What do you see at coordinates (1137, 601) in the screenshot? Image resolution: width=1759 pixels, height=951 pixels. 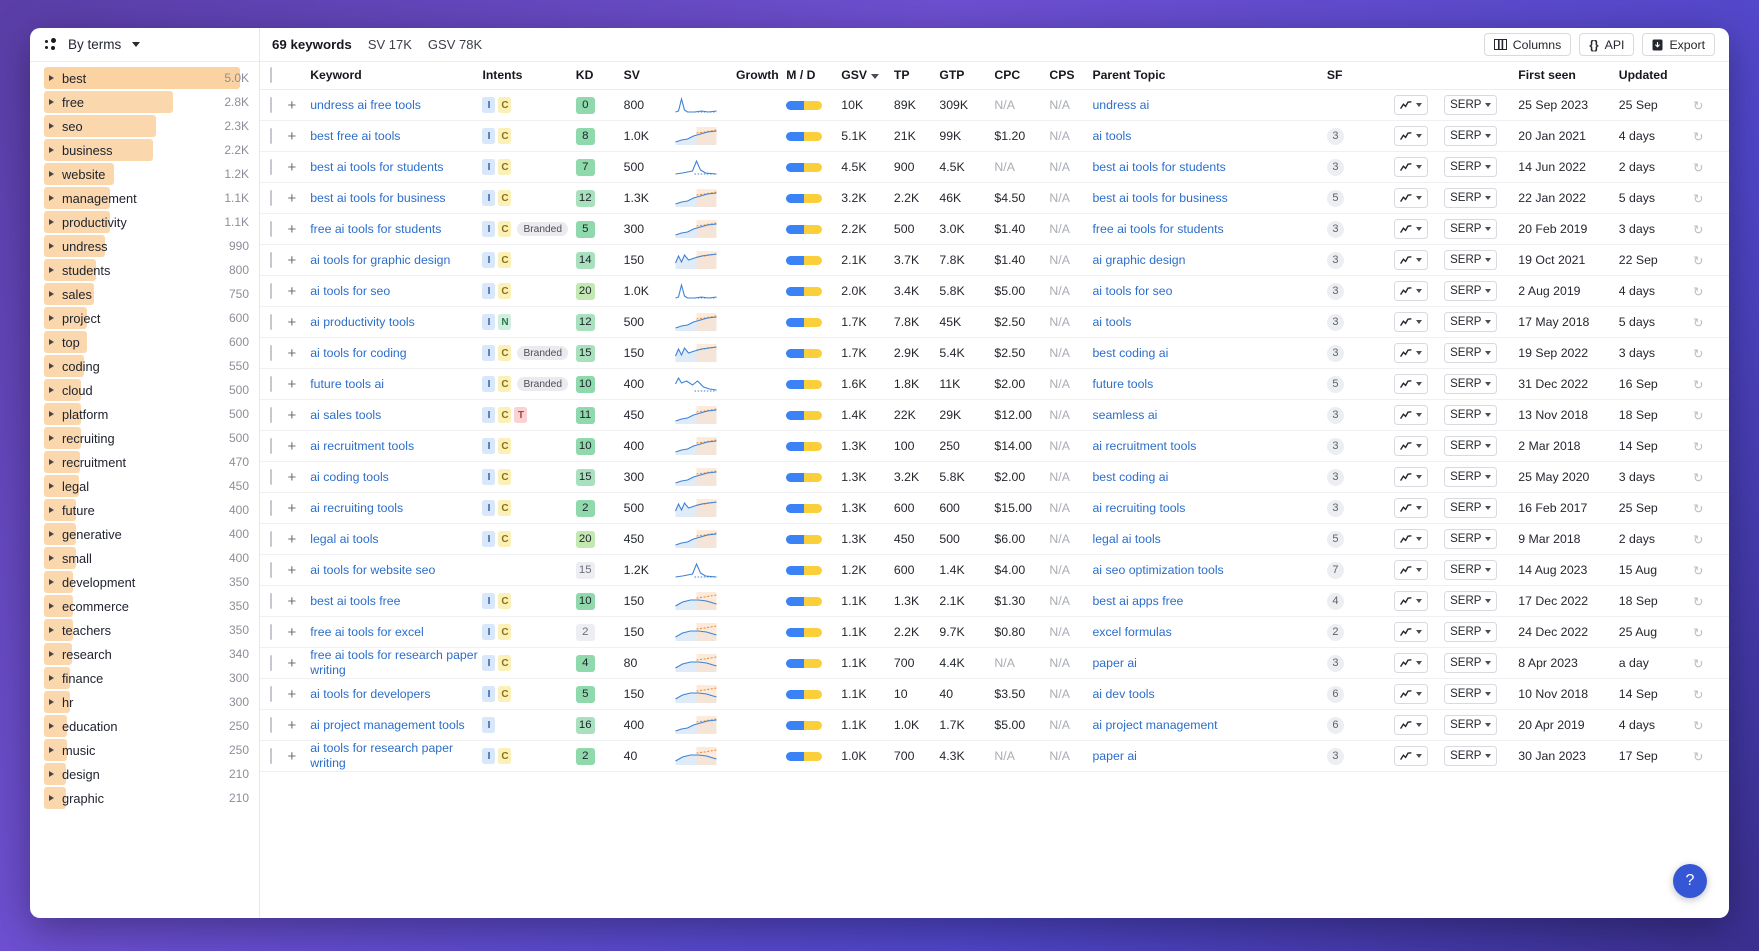 I see `parent-topic-link: best ai apps free` at bounding box center [1137, 601].